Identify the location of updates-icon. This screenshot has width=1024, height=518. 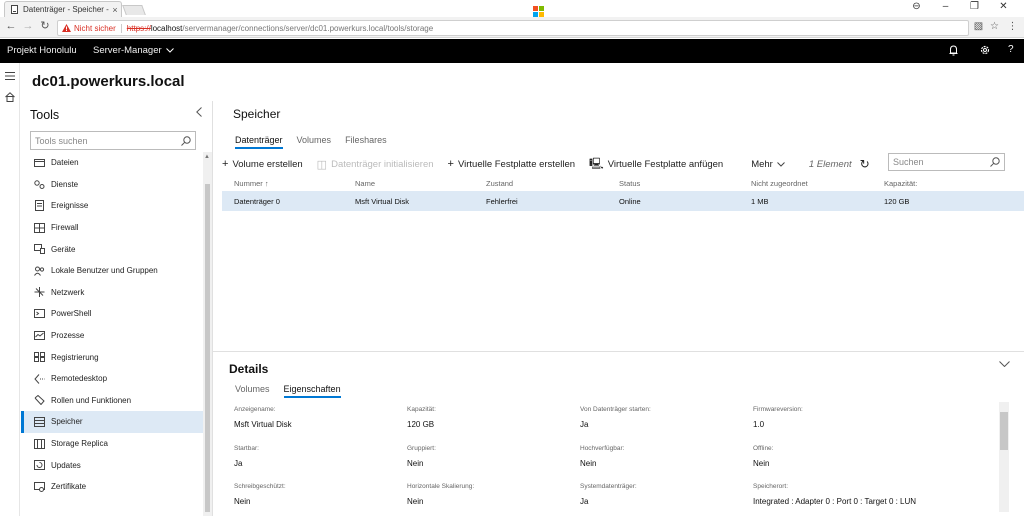
(39, 465).